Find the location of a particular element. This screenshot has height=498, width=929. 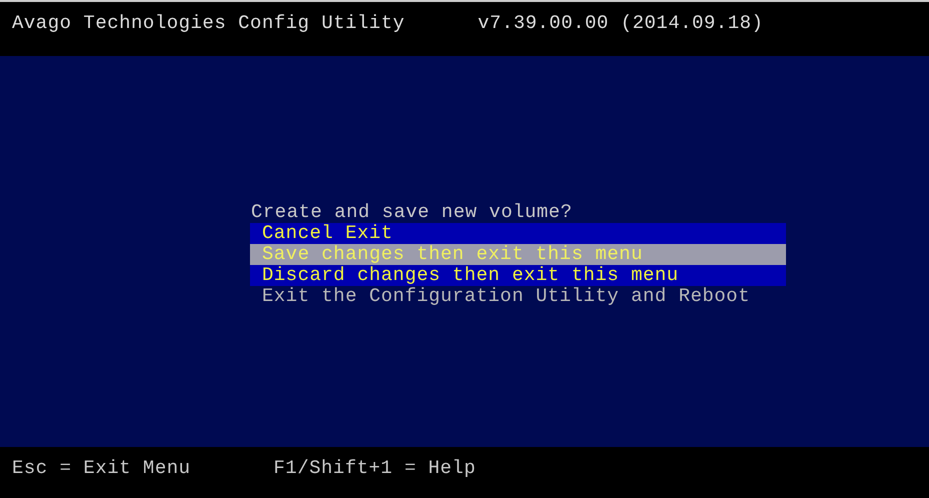

version-label: v7.39.00.00 (2014.09.18) is located at coordinates (621, 23).